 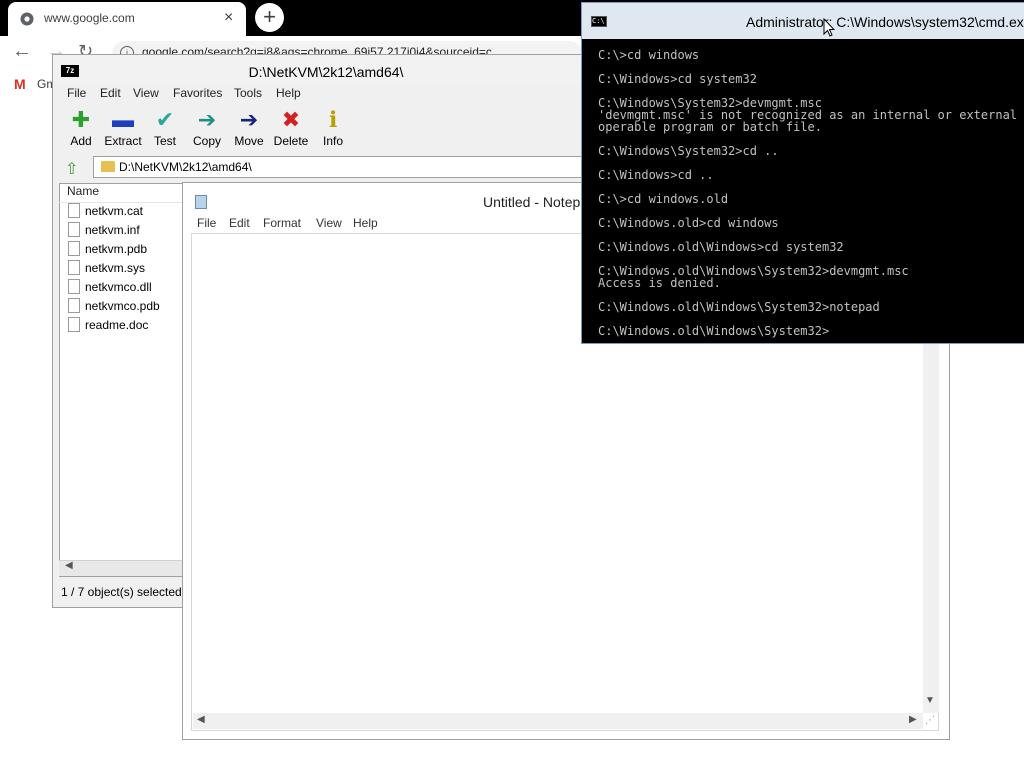 I want to click on menu-view: View, so click(x=146, y=93).